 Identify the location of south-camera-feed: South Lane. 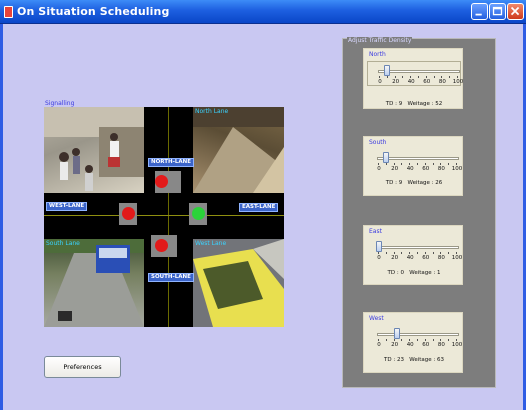
(94, 283).